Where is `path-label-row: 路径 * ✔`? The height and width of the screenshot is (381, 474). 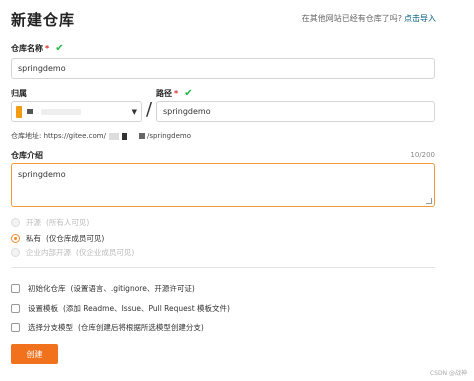 path-label-row: 路径 * ✔ is located at coordinates (174, 93).